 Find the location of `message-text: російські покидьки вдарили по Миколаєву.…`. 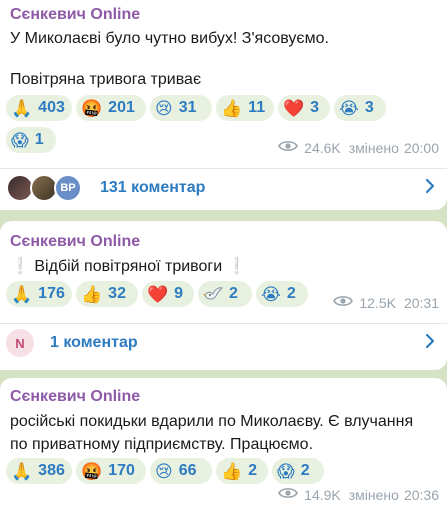

message-text: російські покидьки вдарили по Миколаєву.… is located at coordinates (212, 433).